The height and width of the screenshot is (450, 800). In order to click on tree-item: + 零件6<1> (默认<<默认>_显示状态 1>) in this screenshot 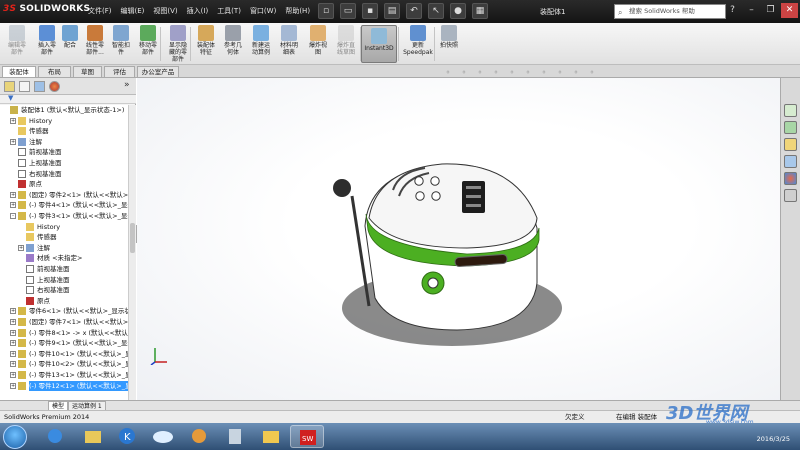, I will do `click(64, 311)`.